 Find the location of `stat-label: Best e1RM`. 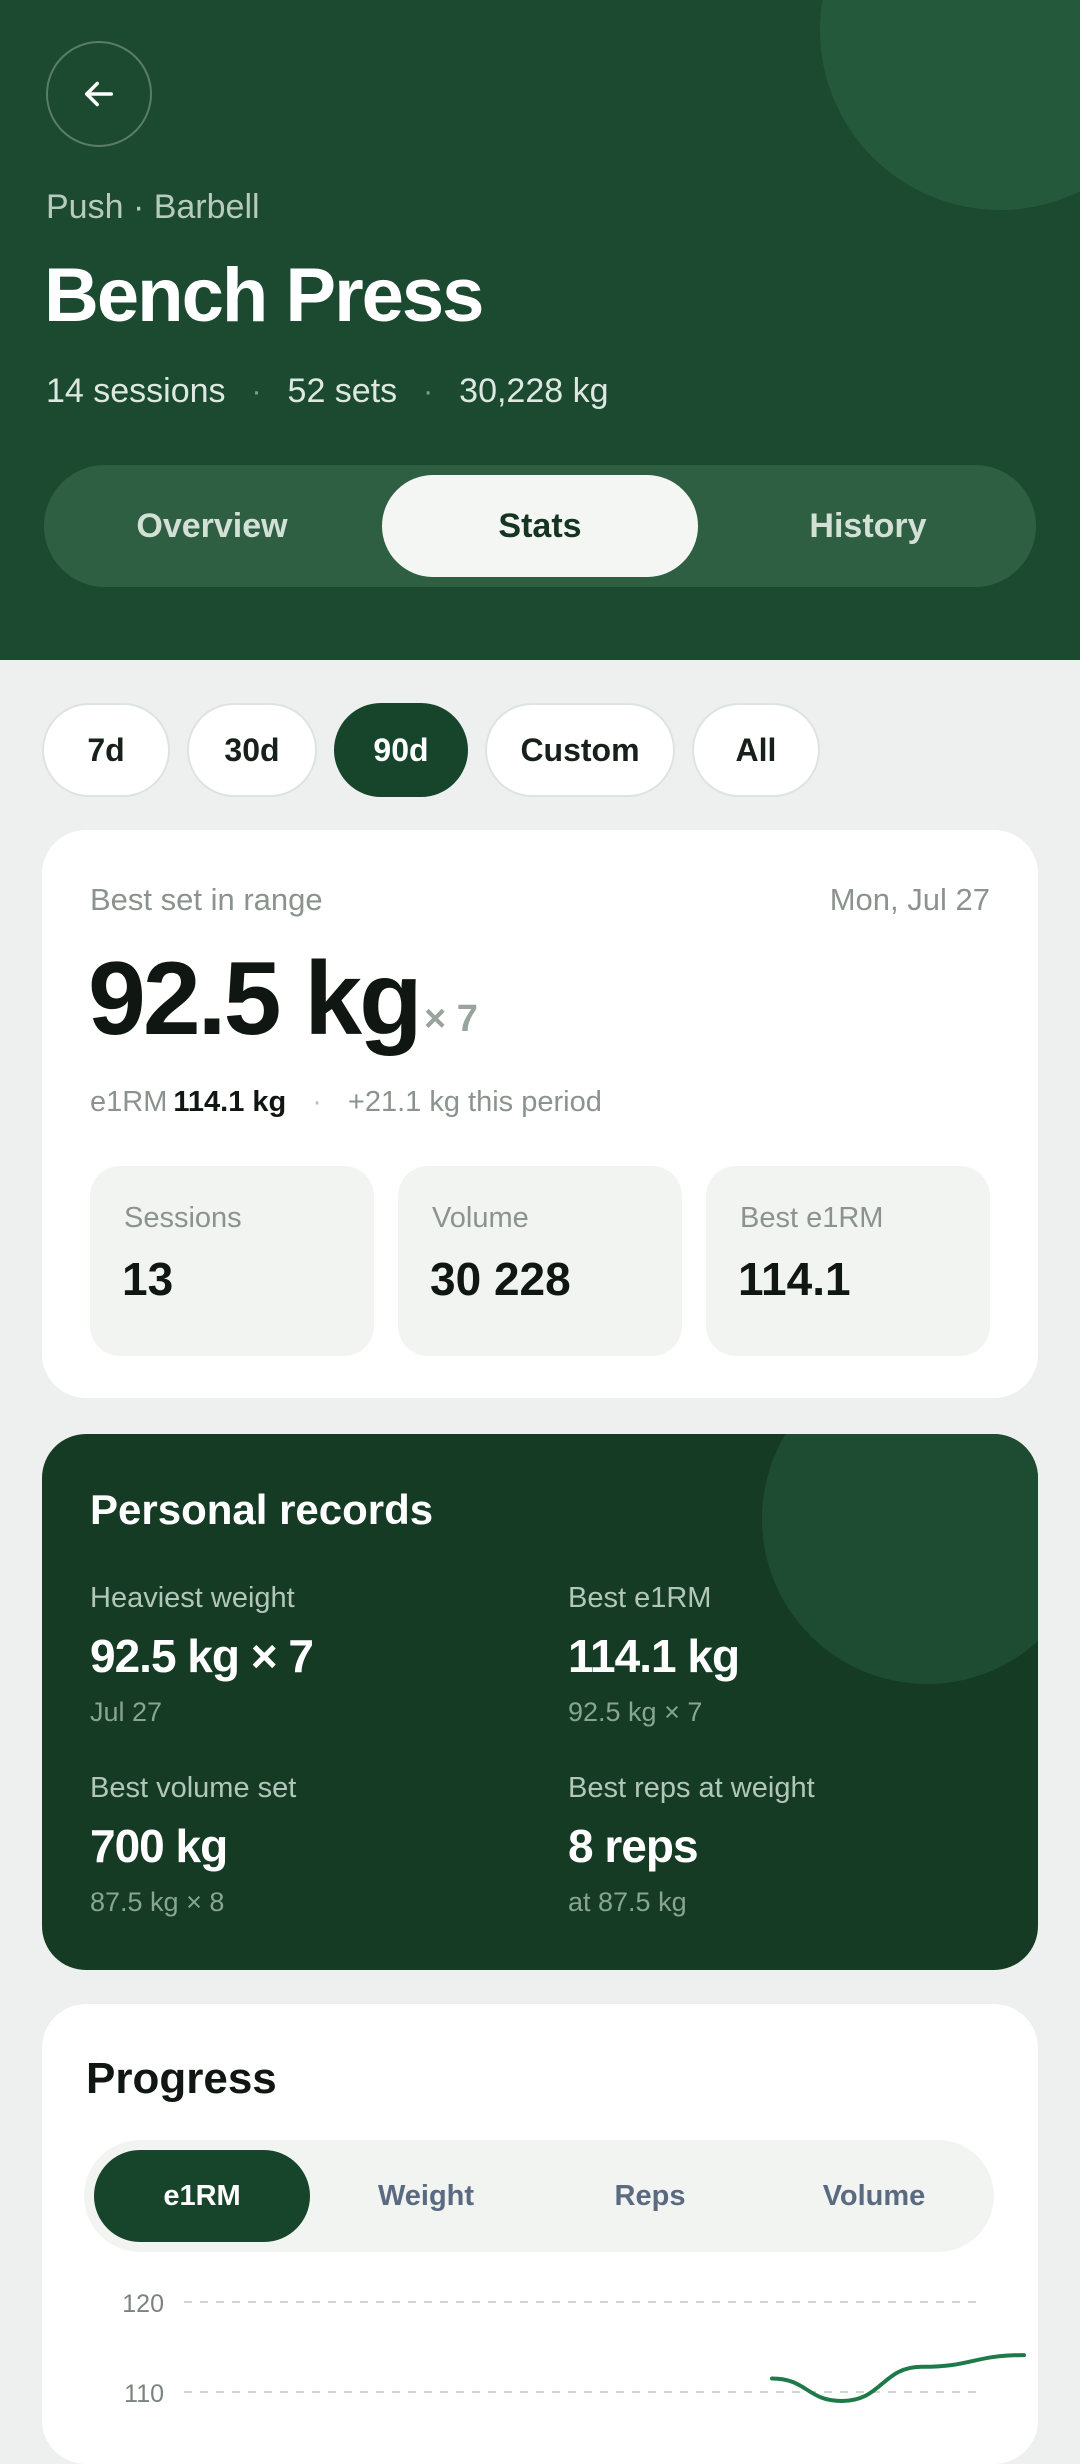

stat-label: Best e1RM is located at coordinates (812, 1218).